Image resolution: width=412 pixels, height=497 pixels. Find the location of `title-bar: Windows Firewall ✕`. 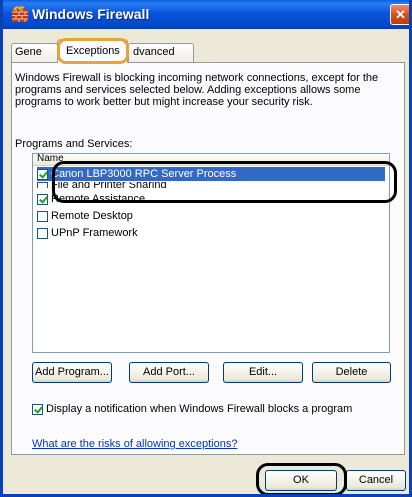

title-bar: Windows Firewall ✕ is located at coordinates (206, 14).